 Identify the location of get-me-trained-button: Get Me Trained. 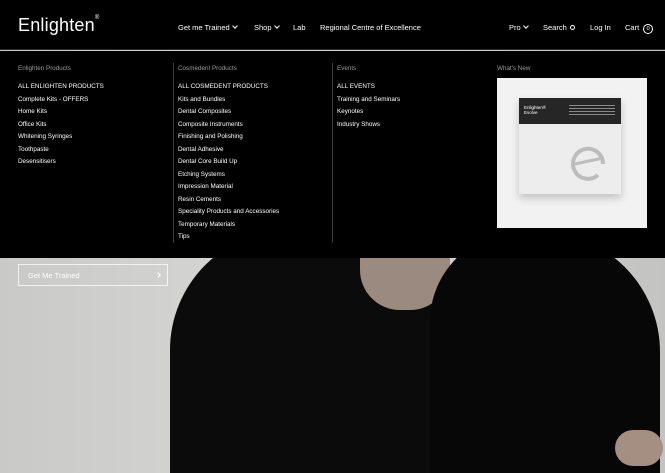
(93, 275).